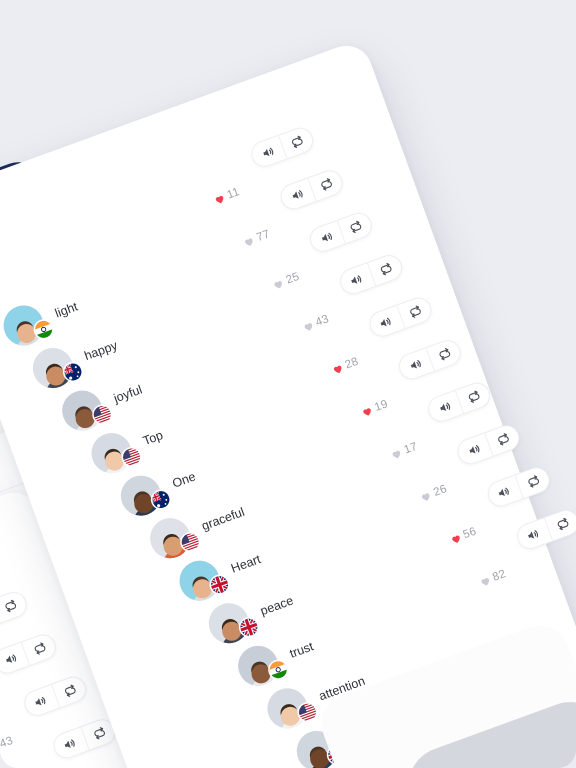  I want to click on like-stat: 28, so click(345, 366).